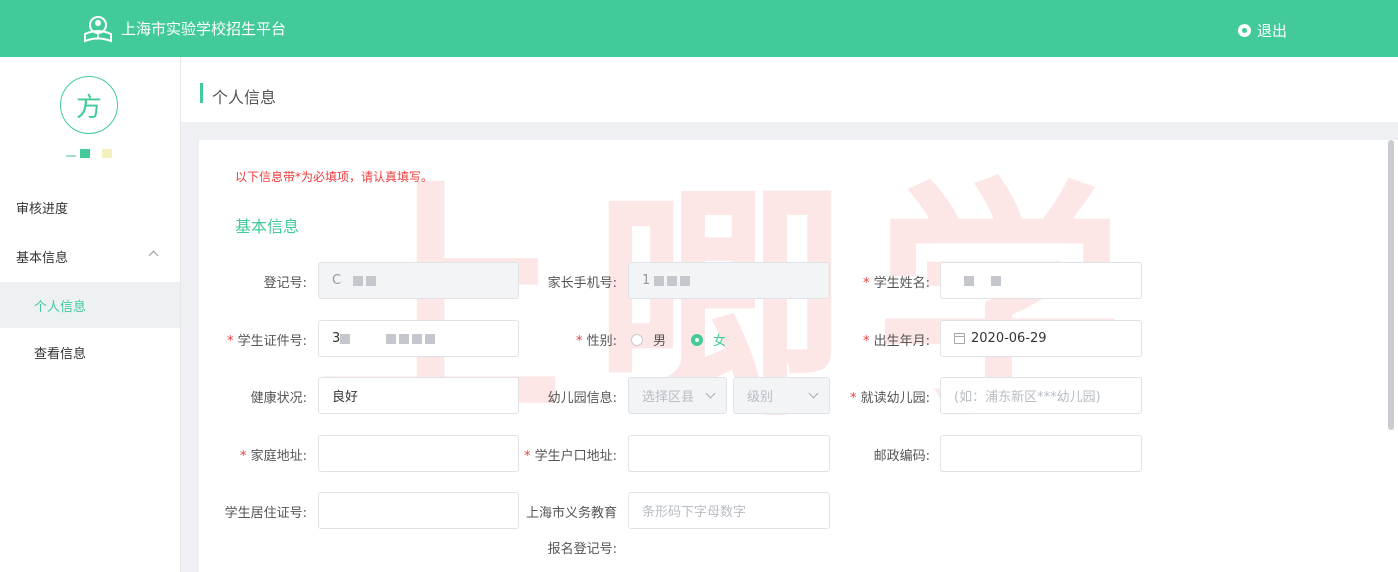 This screenshot has height=572, width=1398. I want to click on sidebar-item-label: 查看信息, so click(60, 354).